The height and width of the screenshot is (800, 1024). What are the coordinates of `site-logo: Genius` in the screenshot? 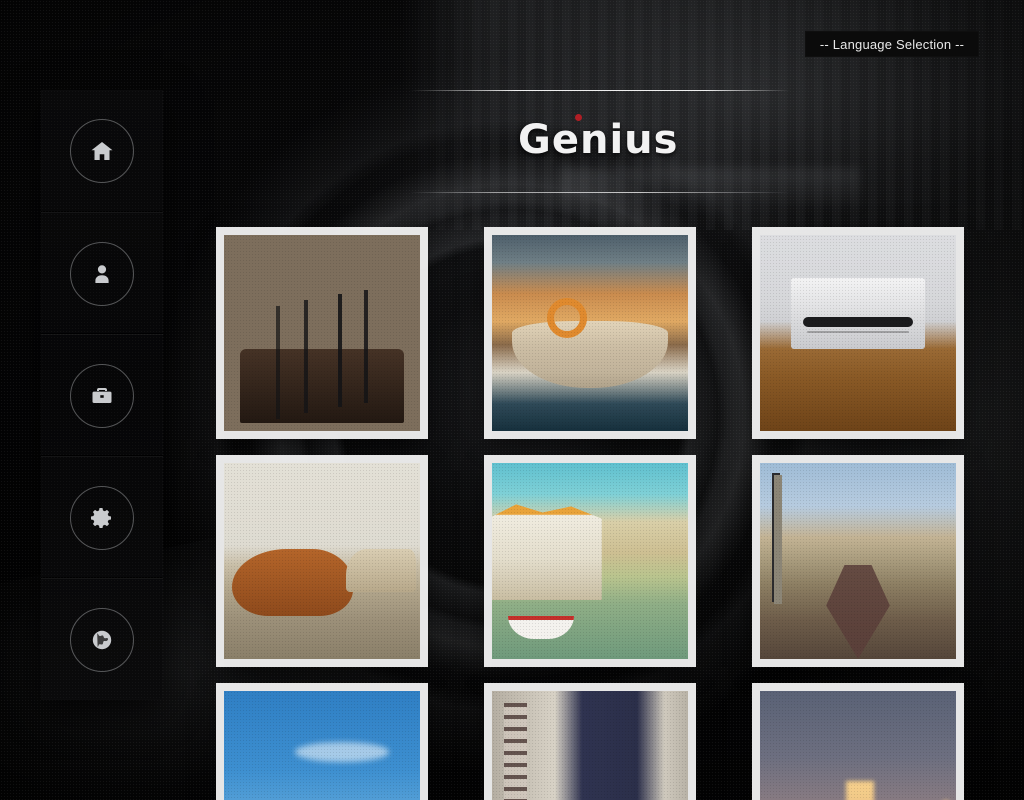 It's located at (598, 138).